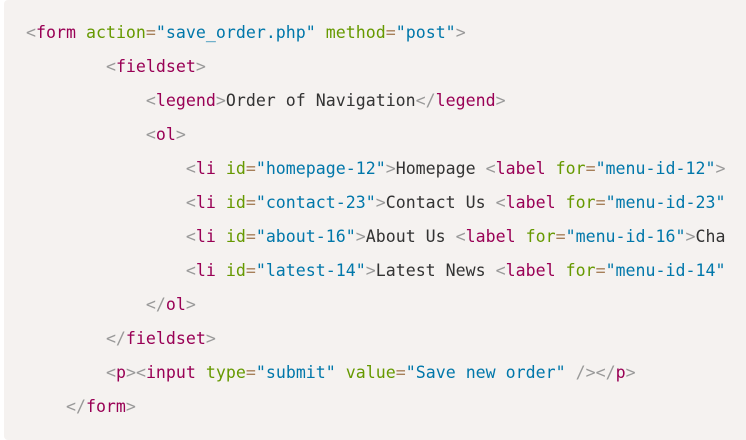  Describe the element at coordinates (710, 236) in the screenshot. I see `code-text: Cha` at that location.